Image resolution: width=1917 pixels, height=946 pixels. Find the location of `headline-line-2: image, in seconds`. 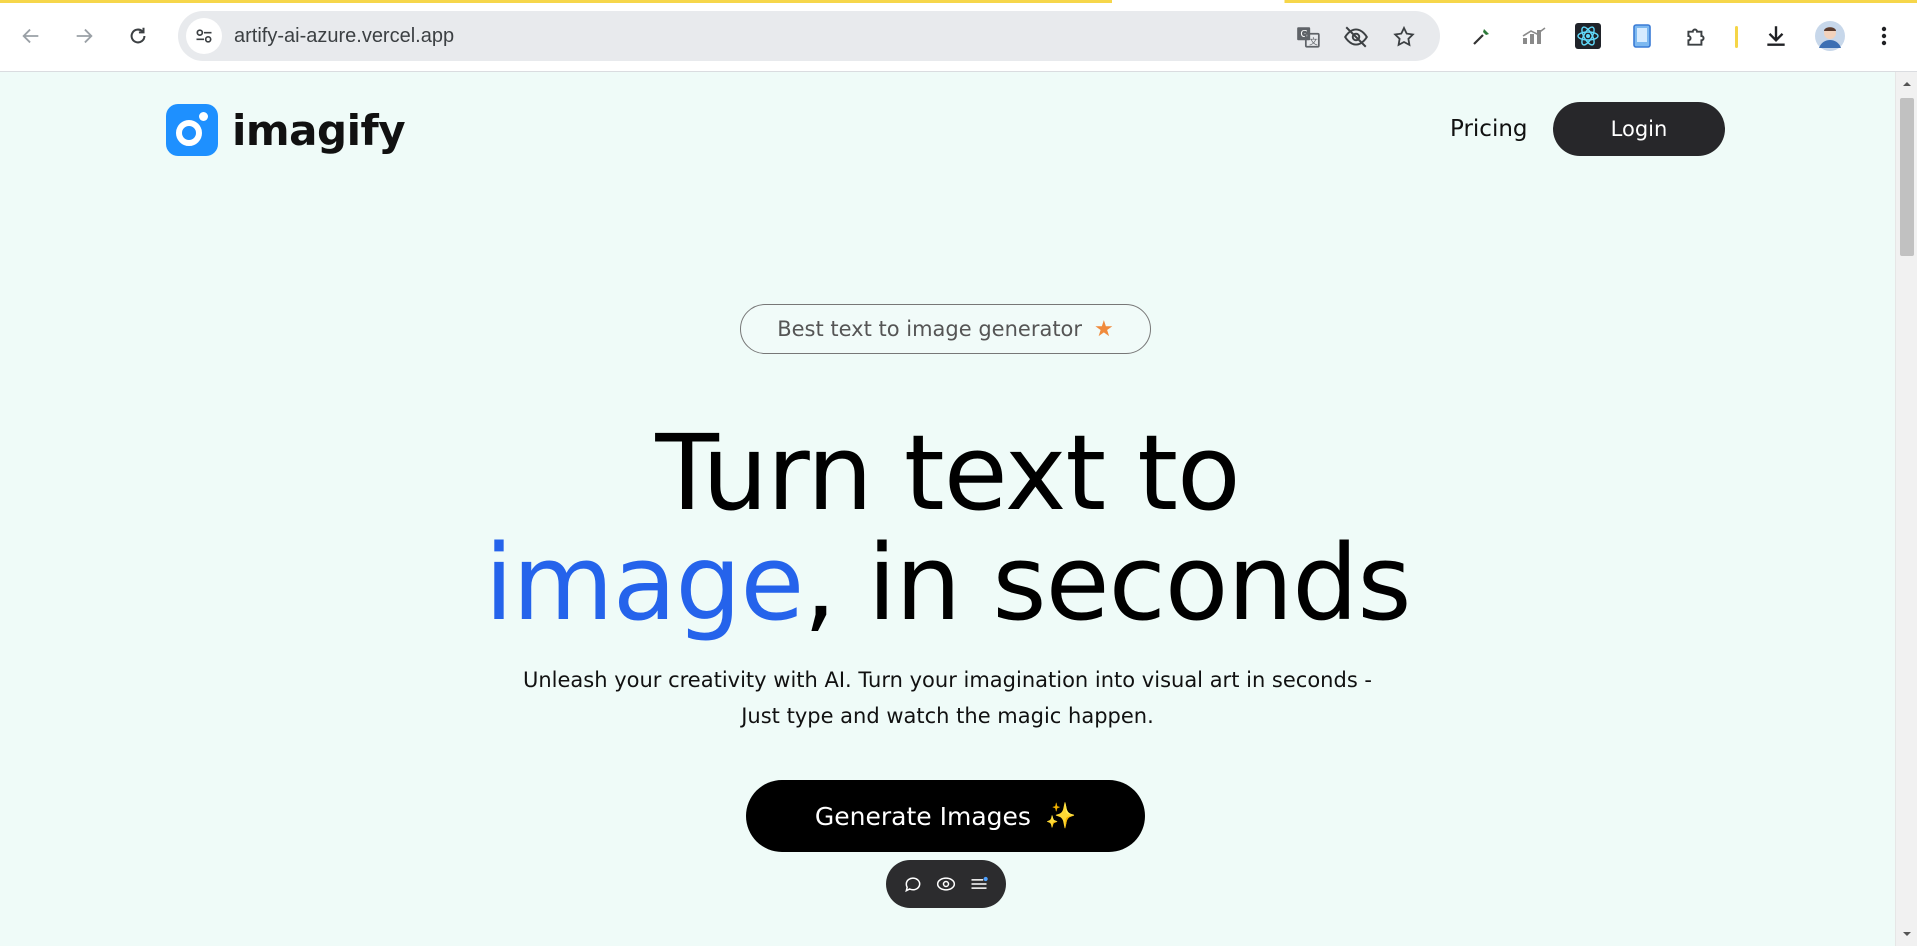

headline-line-2: image, in seconds is located at coordinates (947, 583).